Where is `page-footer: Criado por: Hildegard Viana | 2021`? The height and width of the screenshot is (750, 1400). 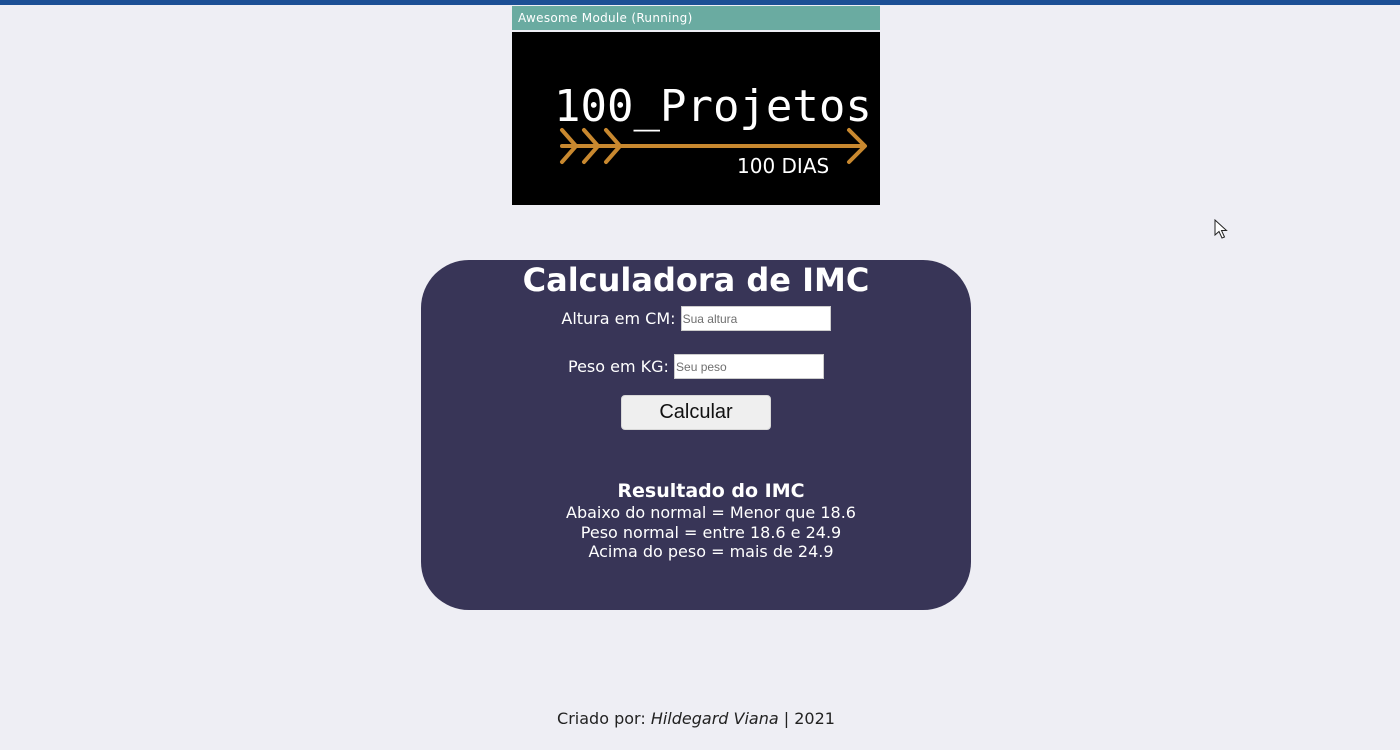 page-footer: Criado por: Hildegard Viana | 2021 is located at coordinates (696, 718).